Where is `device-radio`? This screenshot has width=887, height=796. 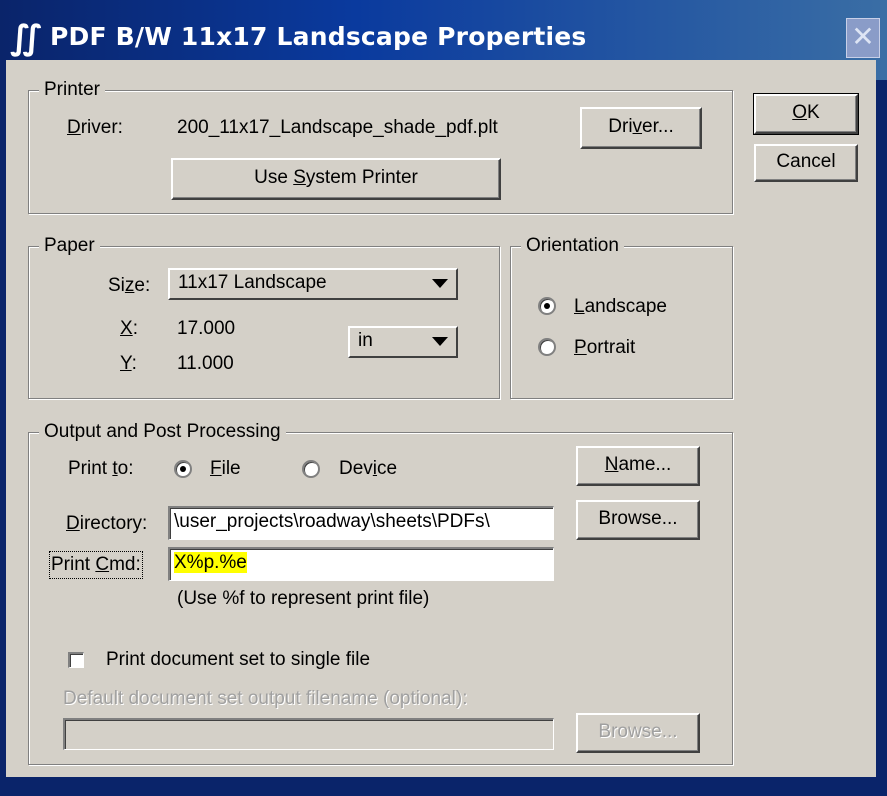 device-radio is located at coordinates (311, 469).